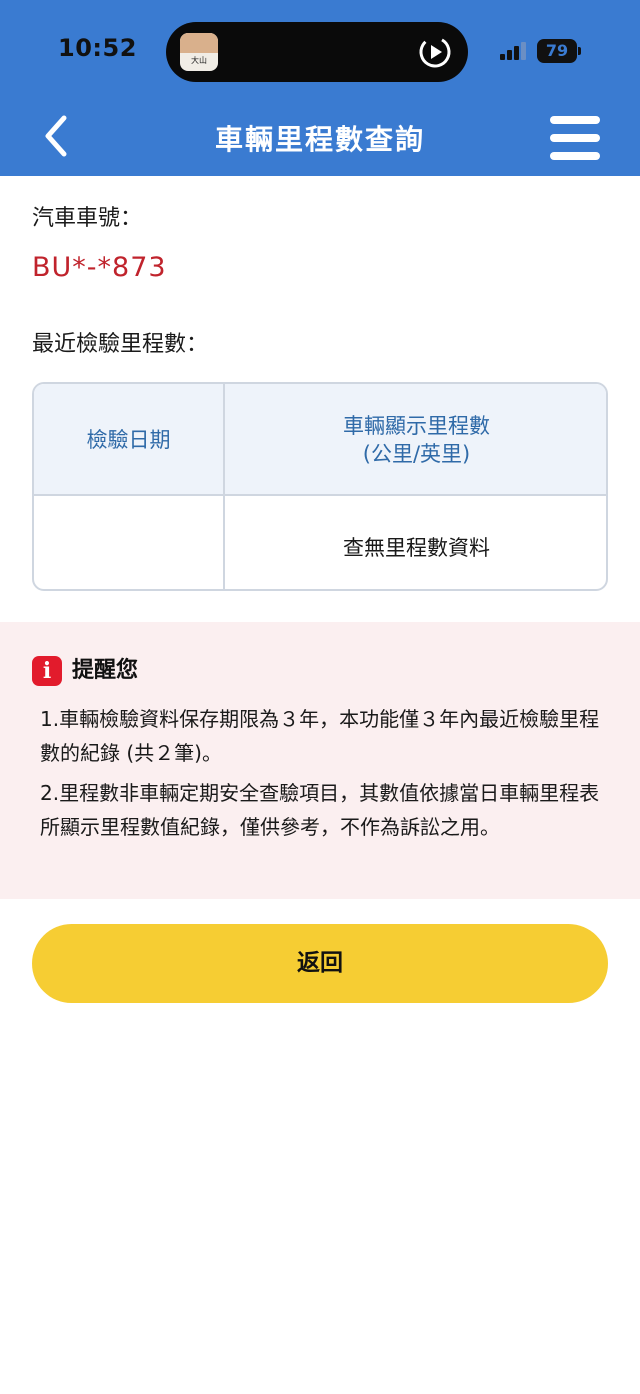 The image size is (640, 1394). Describe the element at coordinates (199, 52) in the screenshot. I see `now-playing-thumbnail: 大山` at that location.